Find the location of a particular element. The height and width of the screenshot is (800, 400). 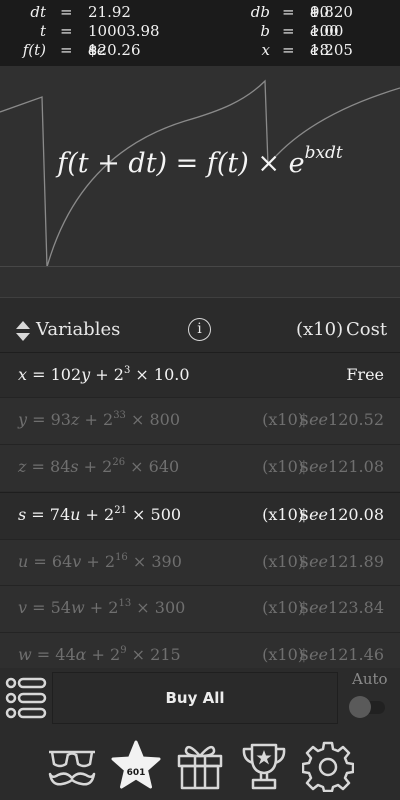

variable-row-x: x = 102y + 23 × 10.0 Free is located at coordinates (200, 375).